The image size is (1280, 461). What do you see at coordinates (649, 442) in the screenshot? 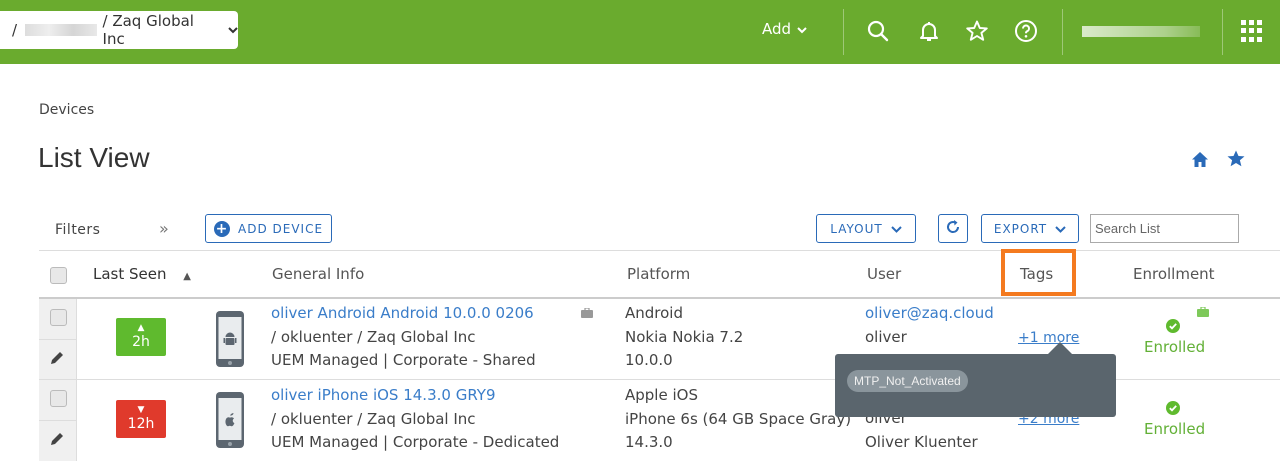
I see `os-version: 14.3.0` at bounding box center [649, 442].